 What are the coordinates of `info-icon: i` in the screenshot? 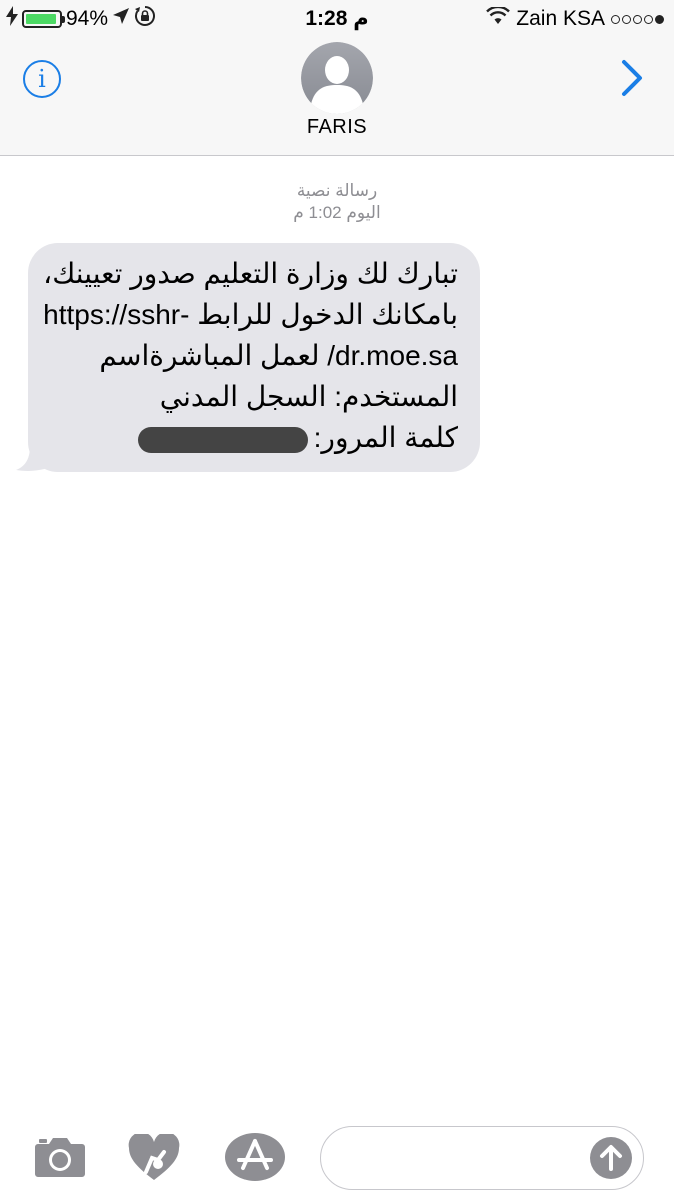 It's located at (42, 79).